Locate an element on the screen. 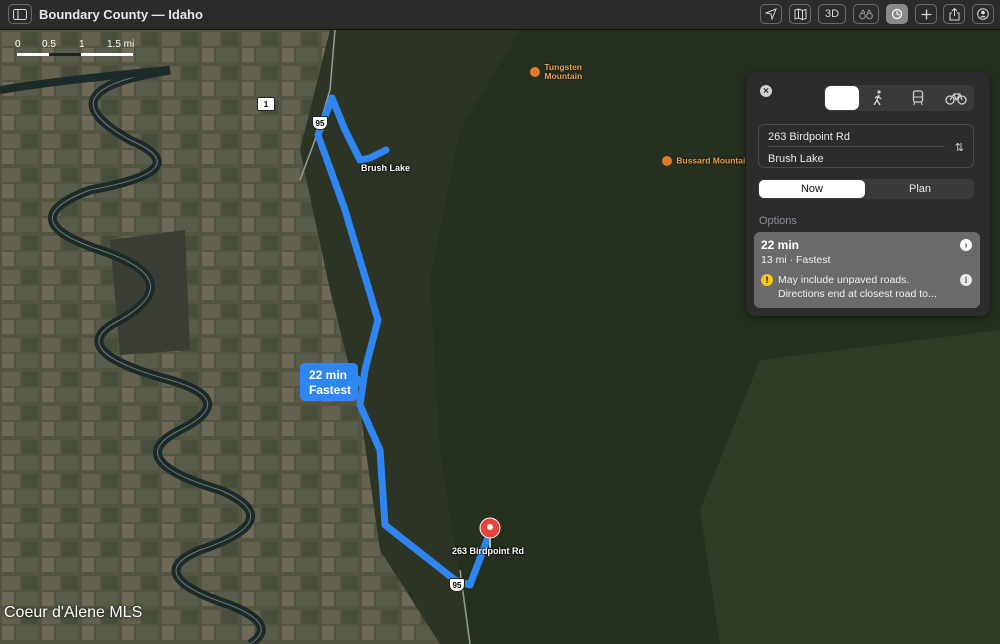  account-icon is located at coordinates (983, 14).